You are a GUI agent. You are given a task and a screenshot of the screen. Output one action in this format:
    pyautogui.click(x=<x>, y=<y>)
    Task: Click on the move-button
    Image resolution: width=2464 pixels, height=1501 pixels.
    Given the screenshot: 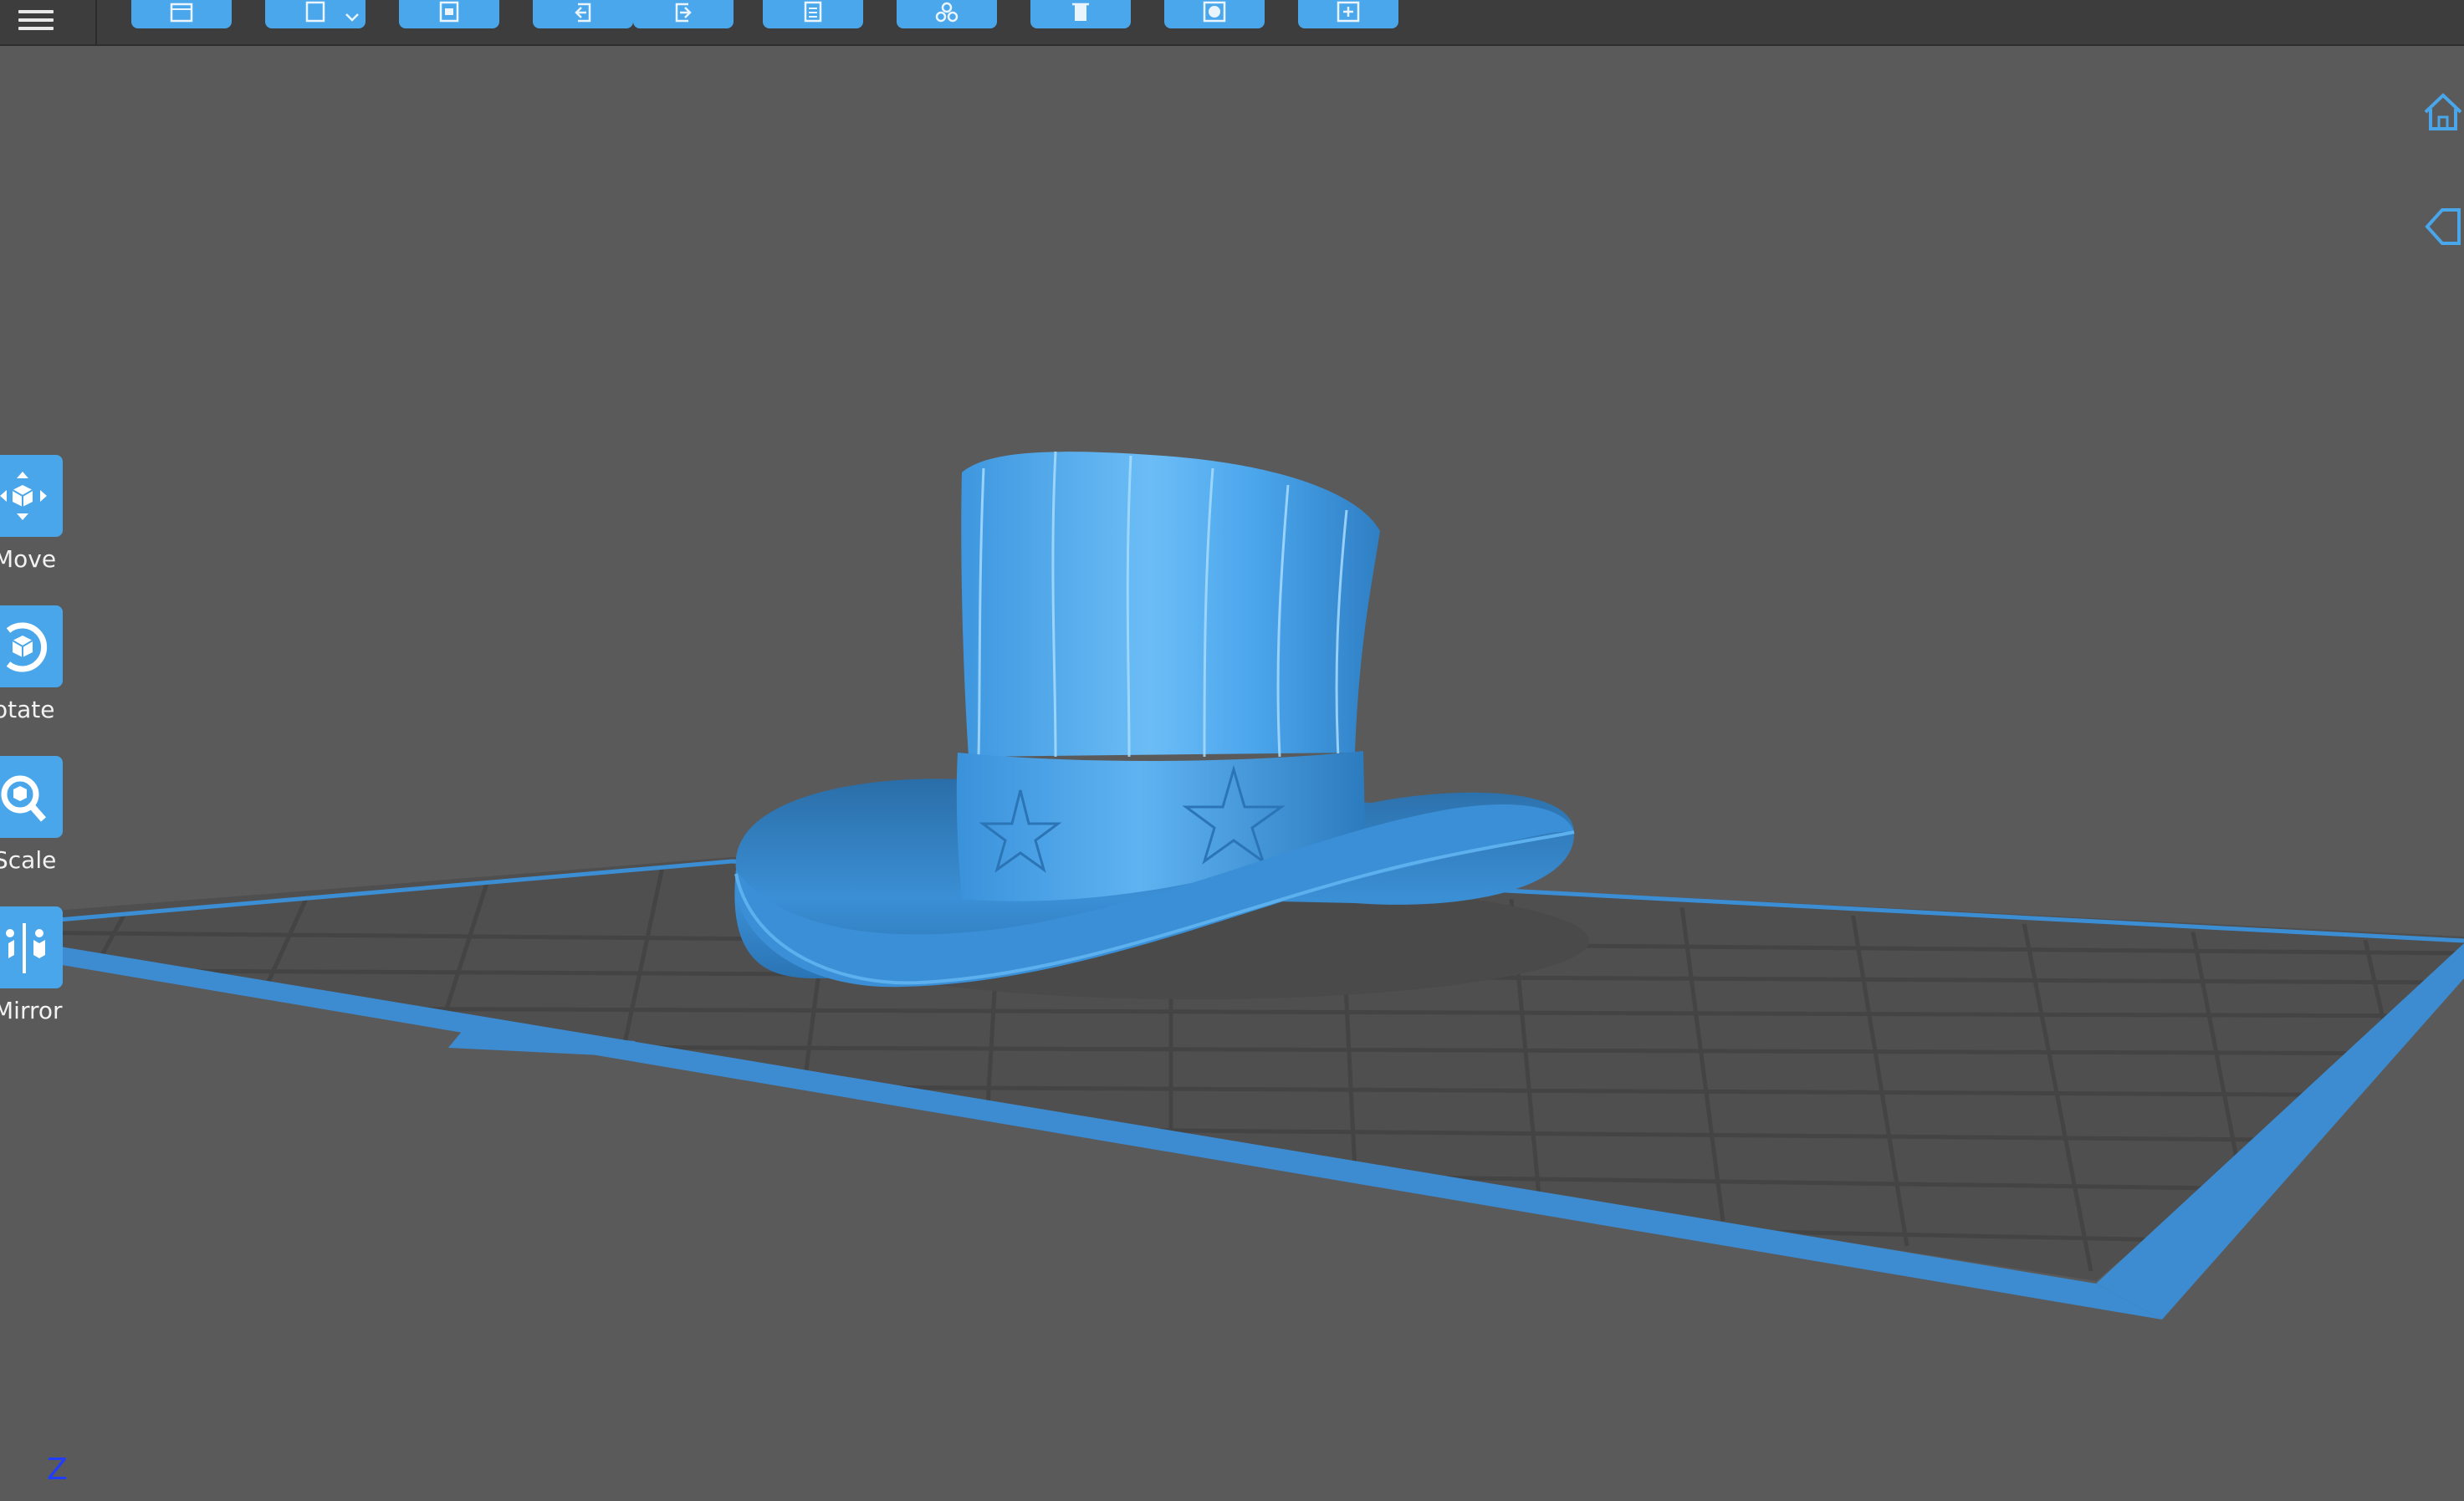 What is the action you would take?
    pyautogui.click(x=32, y=496)
    